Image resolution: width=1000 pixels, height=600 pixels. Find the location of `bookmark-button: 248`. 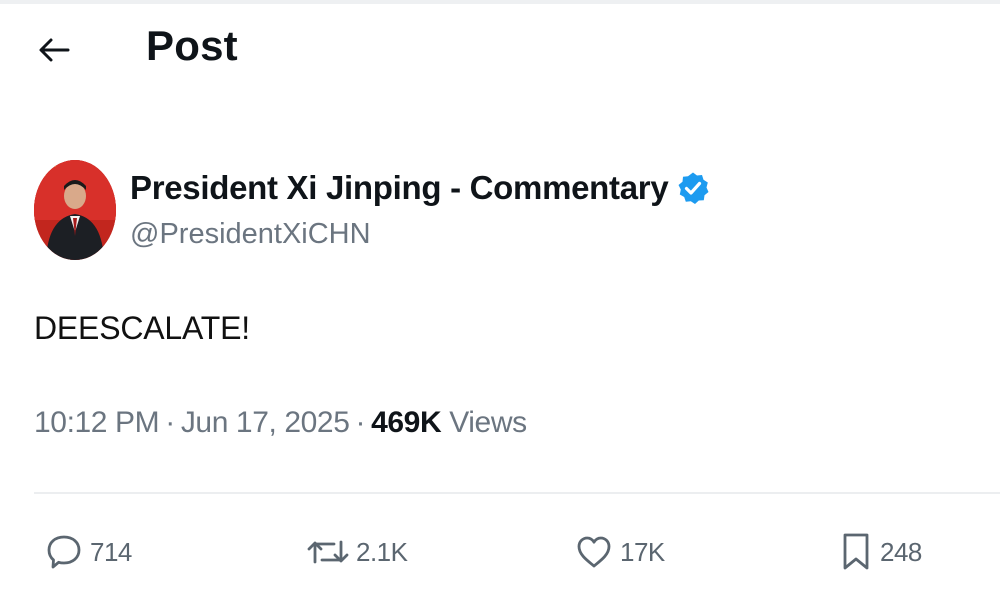

bookmark-button: 248 is located at coordinates (880, 552).